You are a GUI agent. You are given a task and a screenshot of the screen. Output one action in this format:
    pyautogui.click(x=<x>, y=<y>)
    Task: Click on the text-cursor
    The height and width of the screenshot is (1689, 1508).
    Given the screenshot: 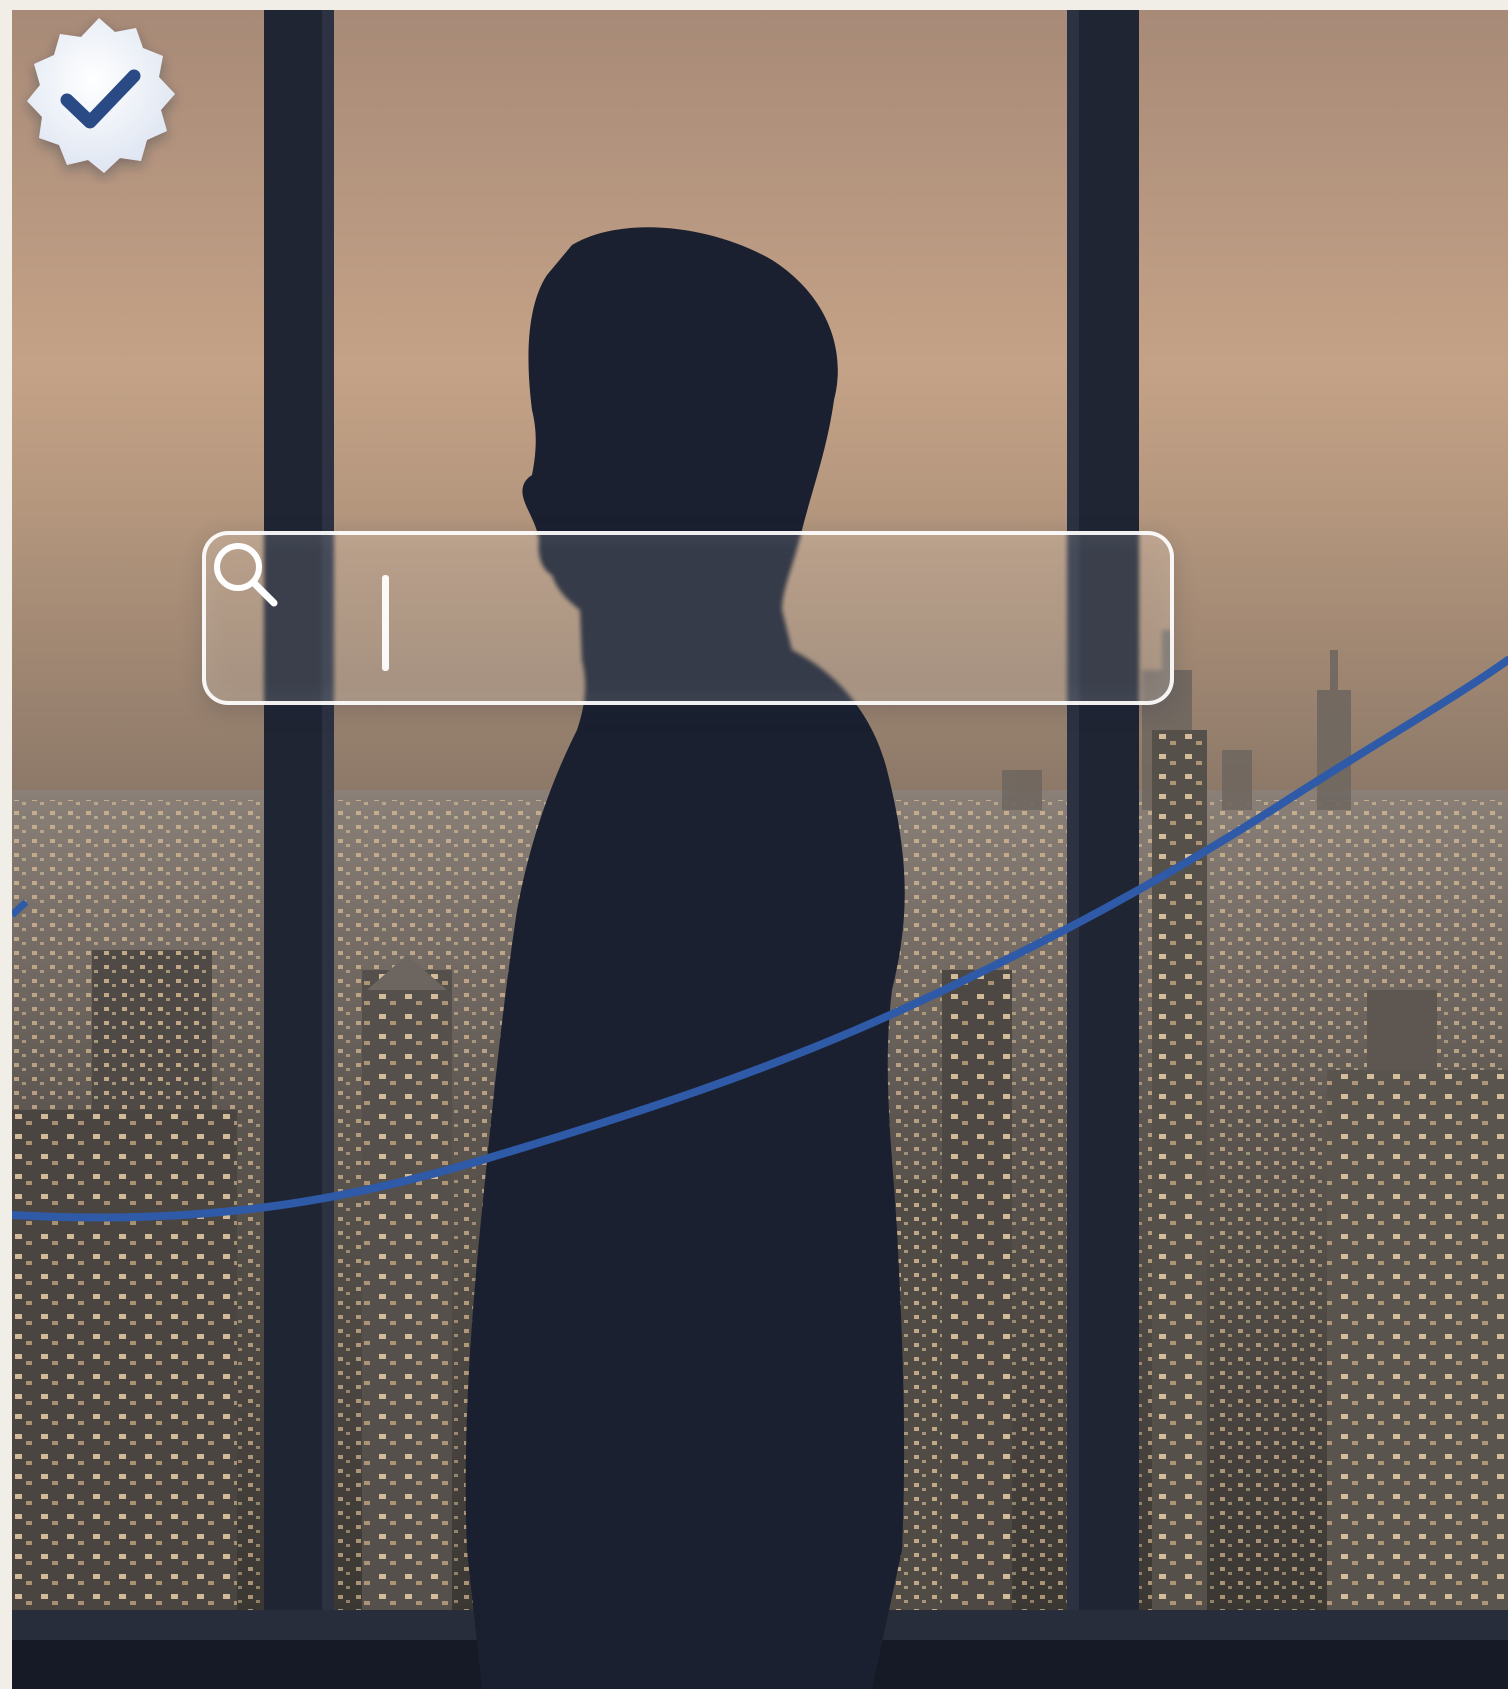 What is the action you would take?
    pyautogui.click(x=385, y=623)
    